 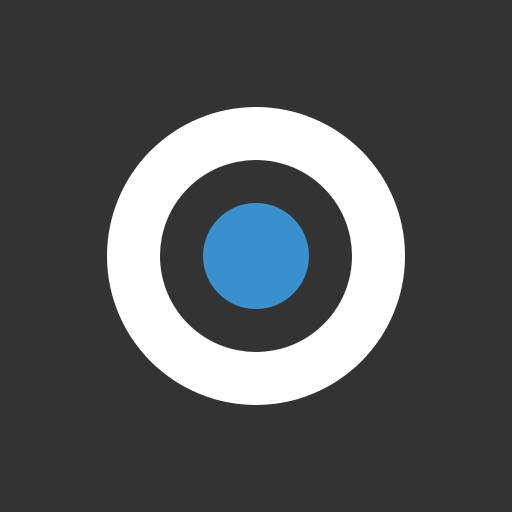 I want to click on radio-selected-dot, so click(x=256, y=256).